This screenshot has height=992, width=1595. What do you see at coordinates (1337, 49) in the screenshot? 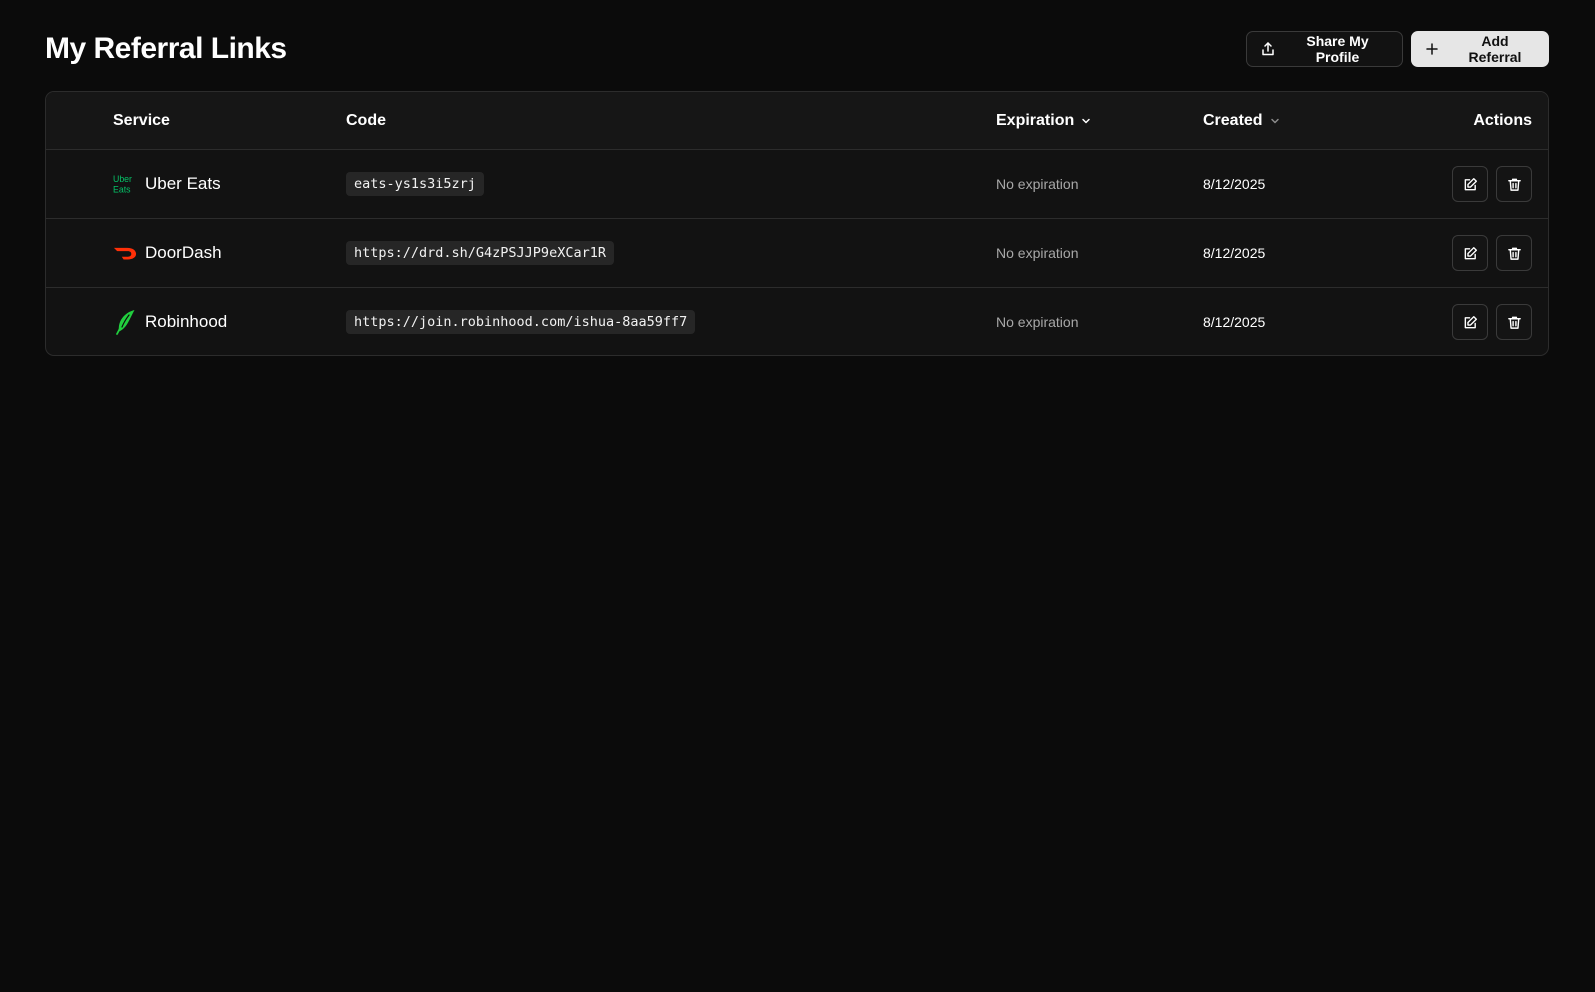
I see `share-profile-label: Share My Profile` at bounding box center [1337, 49].